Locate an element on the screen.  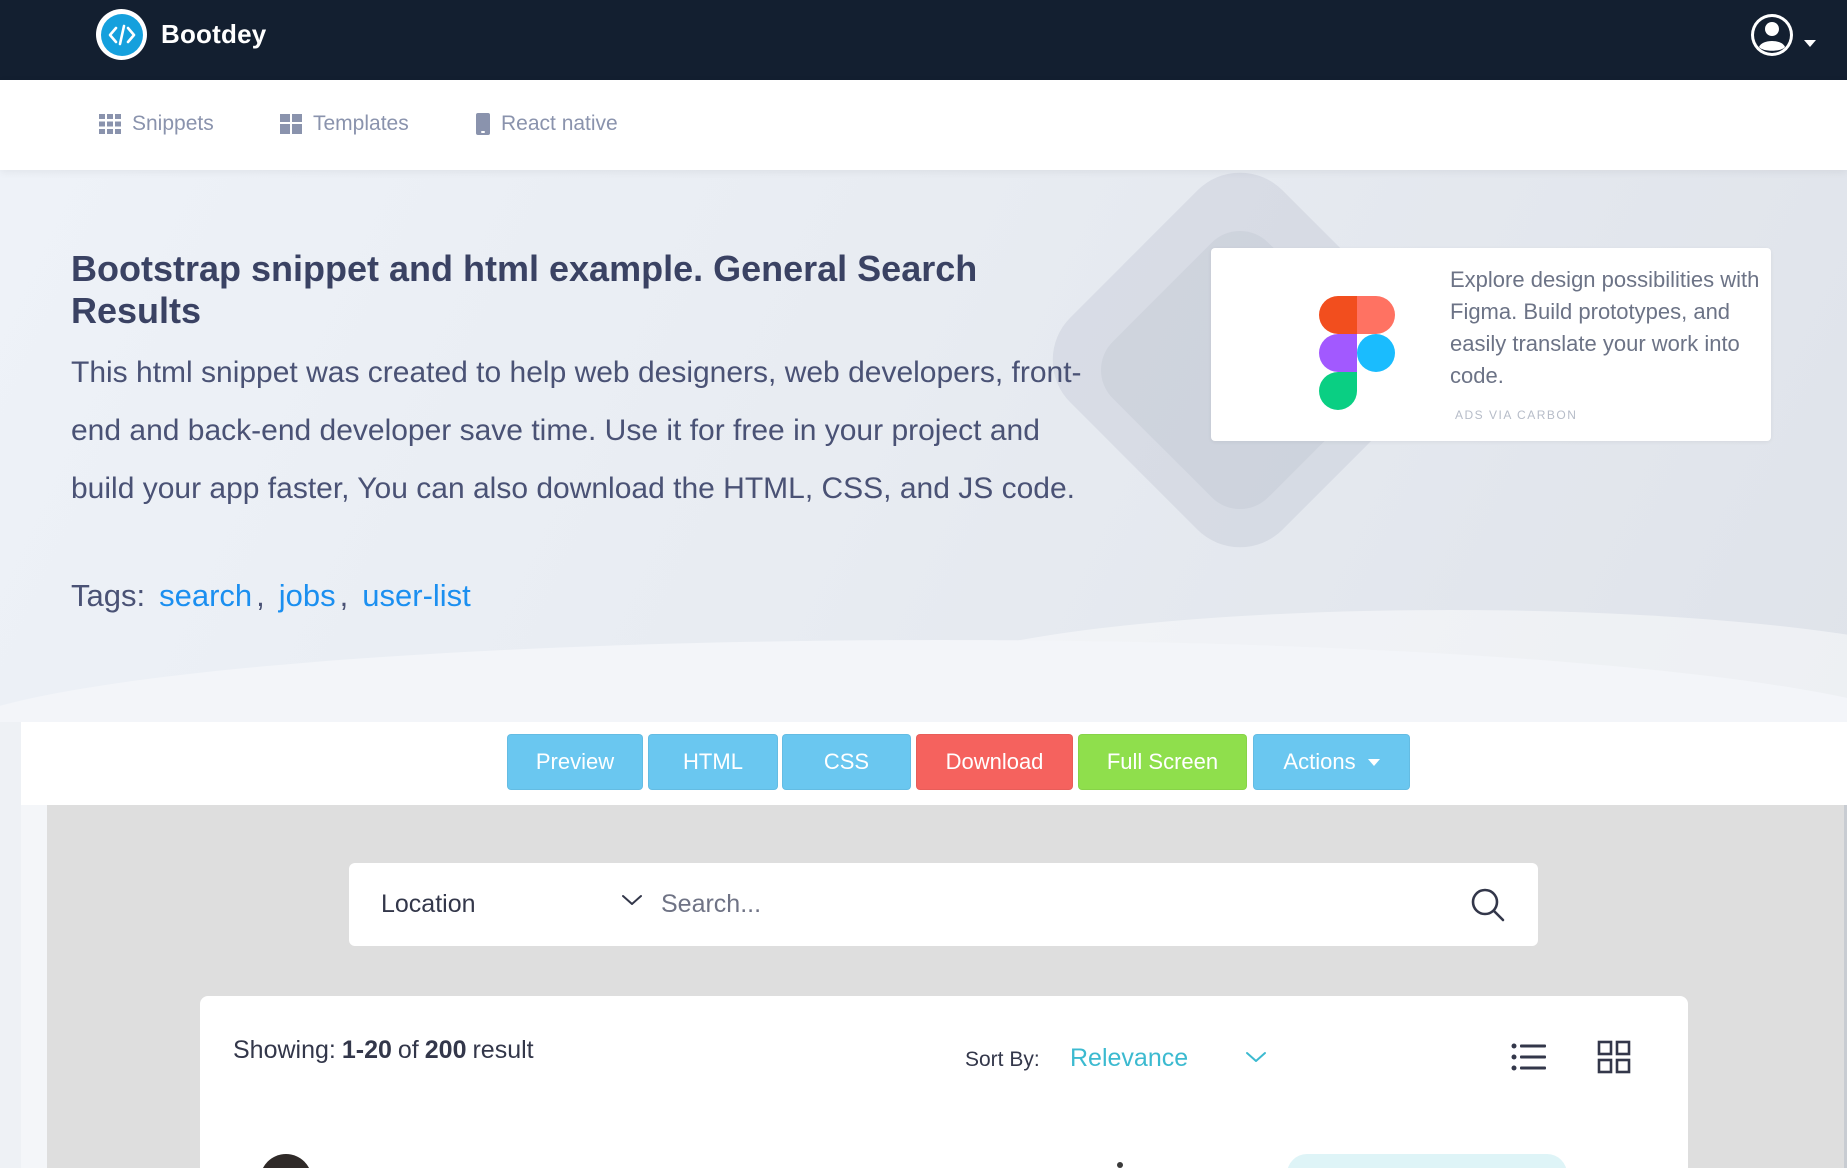
showing-label: Showing: is located at coordinates (284, 1050).